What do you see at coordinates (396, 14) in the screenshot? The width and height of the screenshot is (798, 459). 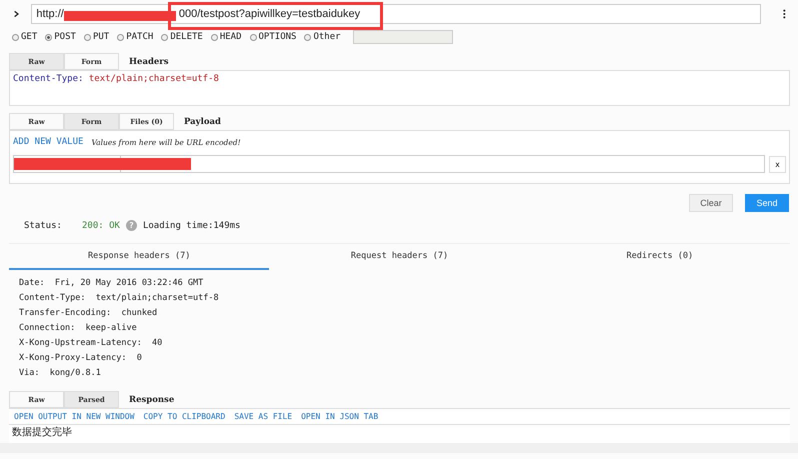 I see `url-field: http:// 000/testpost?apiwillkey=testbaidukey` at bounding box center [396, 14].